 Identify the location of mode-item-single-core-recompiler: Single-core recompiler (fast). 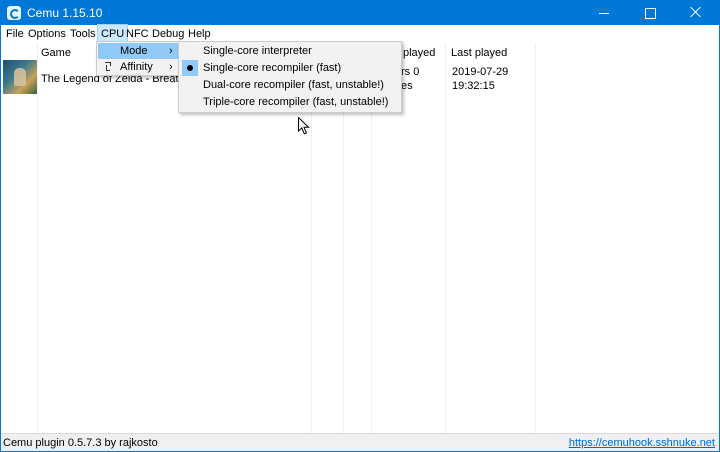
(290, 68).